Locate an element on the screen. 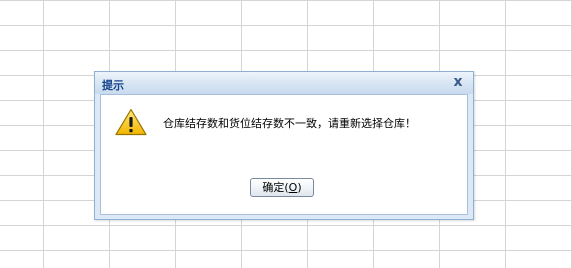 The height and width of the screenshot is (268, 572). ok-button-label: 确定( is located at coordinates (275, 187).